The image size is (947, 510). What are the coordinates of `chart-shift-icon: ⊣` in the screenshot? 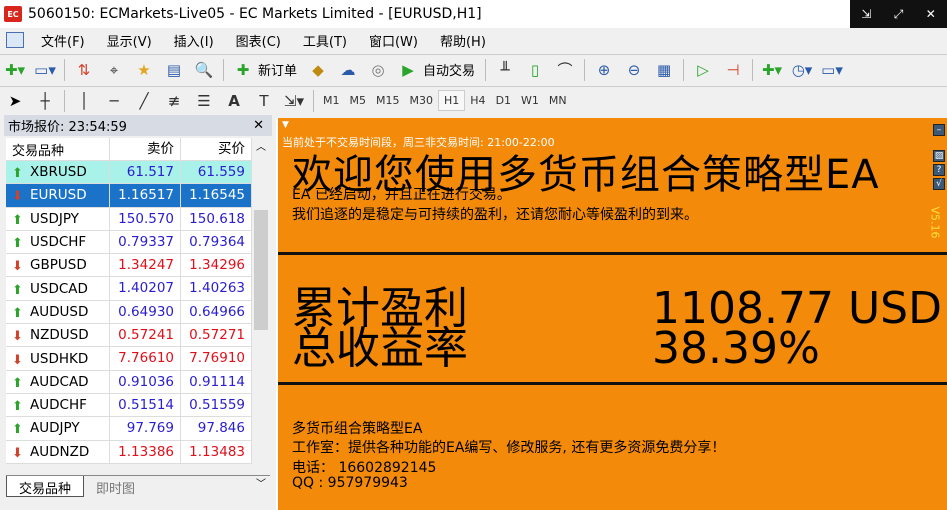 It's located at (733, 70).